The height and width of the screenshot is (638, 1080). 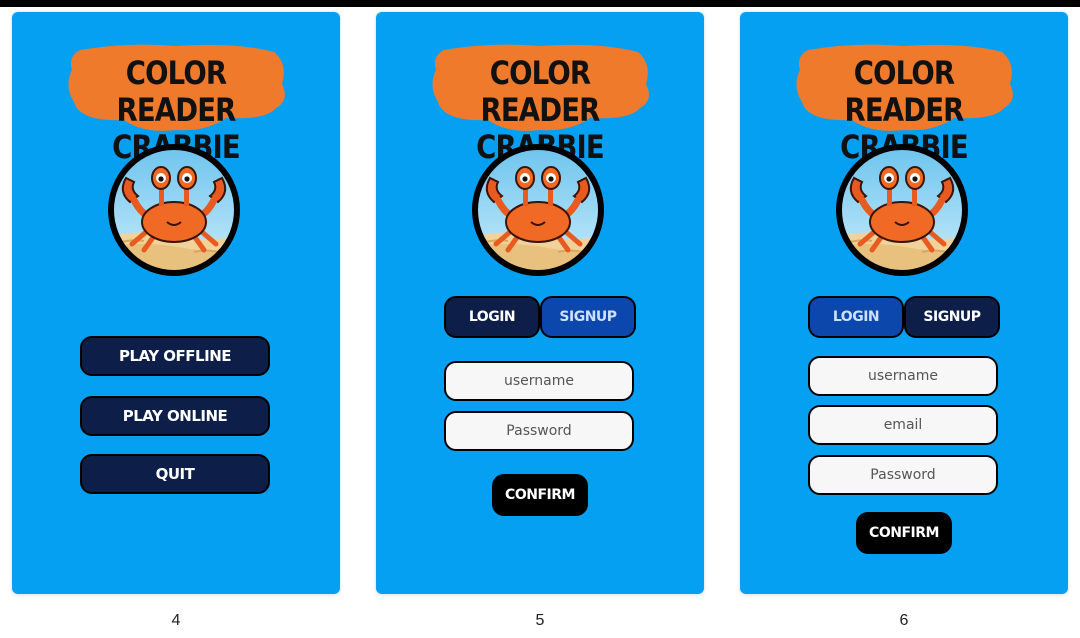 I want to click on quit-button: QUIT, so click(x=175, y=474).